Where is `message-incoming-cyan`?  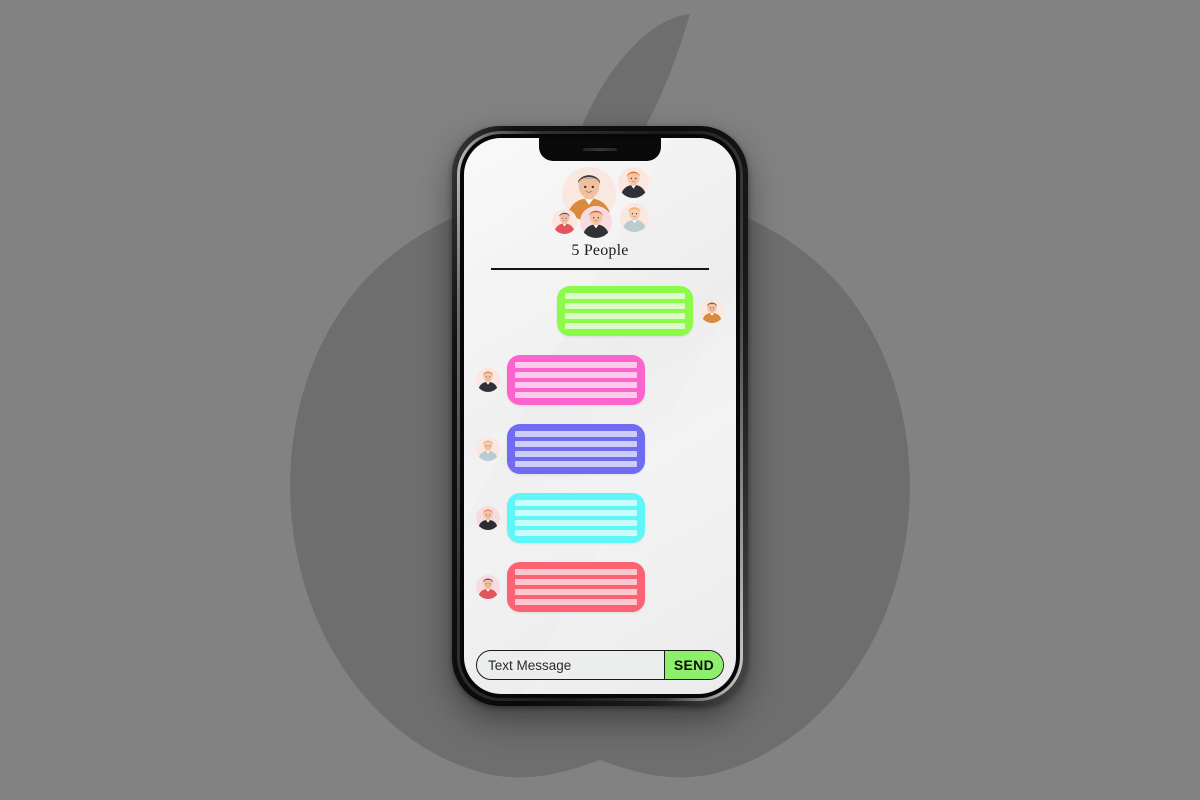
message-incoming-cyan is located at coordinates (600, 517).